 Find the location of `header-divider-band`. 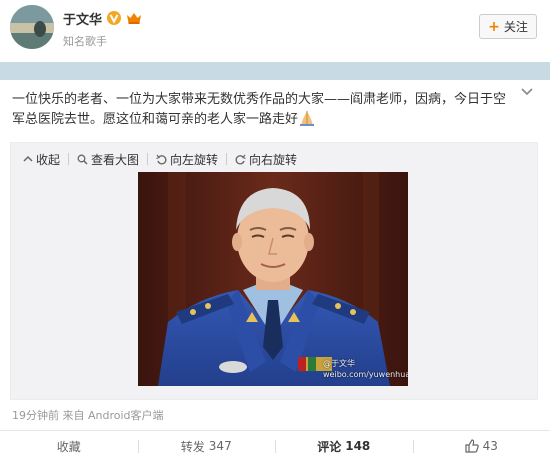

header-divider-band is located at coordinates (275, 71).